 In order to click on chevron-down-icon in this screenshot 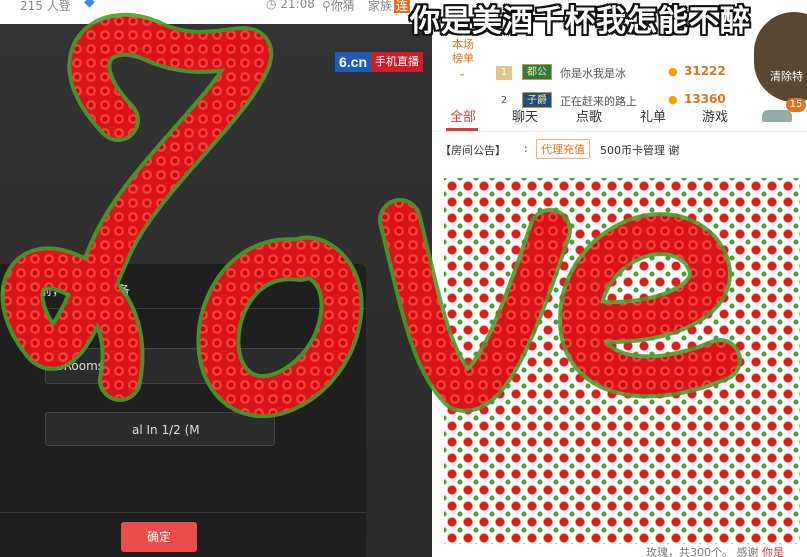, I will do `click(310, 367)`.